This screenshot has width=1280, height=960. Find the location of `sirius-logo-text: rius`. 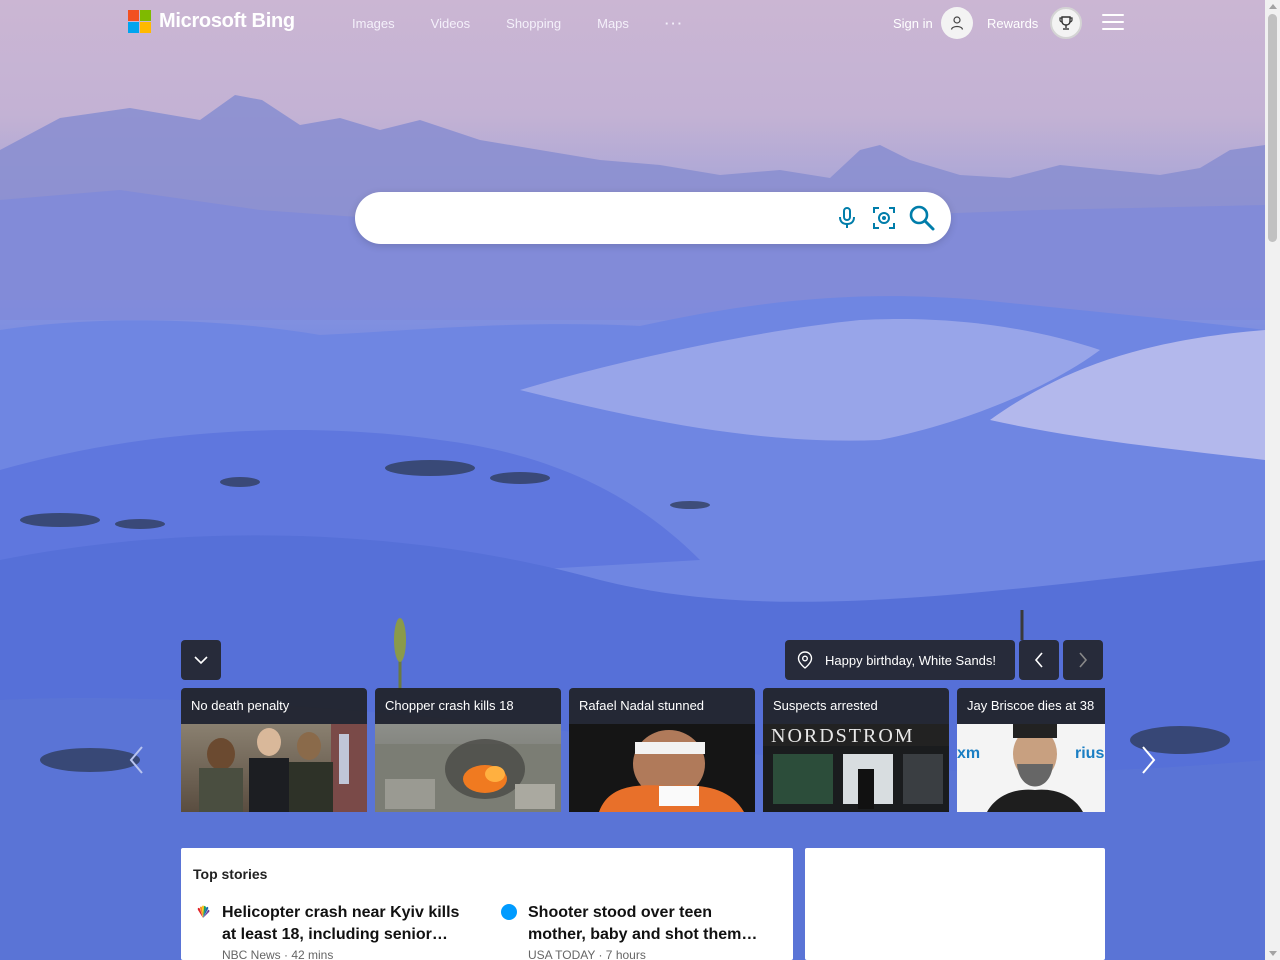

sirius-logo-text: rius is located at coordinates (1089, 753).